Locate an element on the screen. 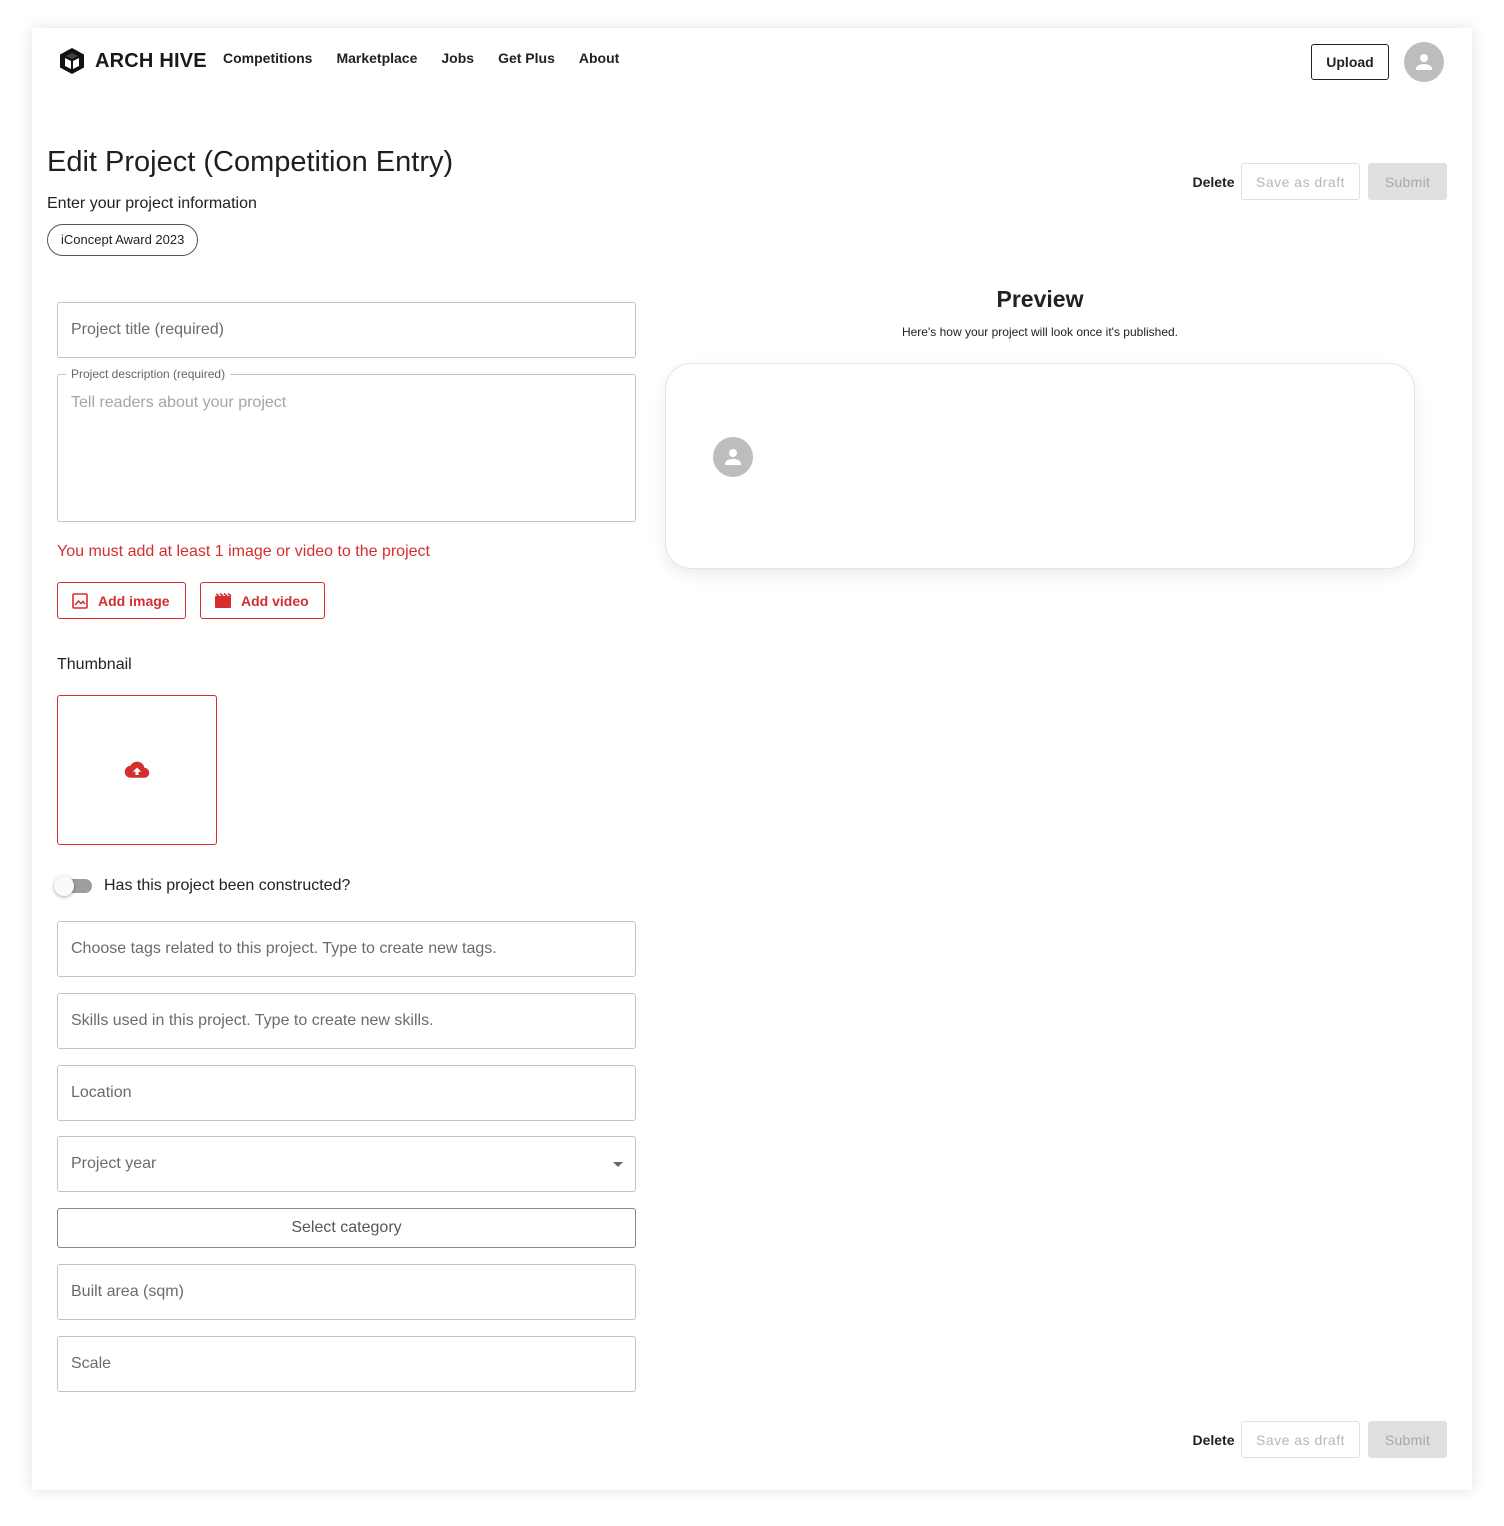 The width and height of the screenshot is (1504, 1526). built-area-input: Built area (sqm) is located at coordinates (346, 1292).